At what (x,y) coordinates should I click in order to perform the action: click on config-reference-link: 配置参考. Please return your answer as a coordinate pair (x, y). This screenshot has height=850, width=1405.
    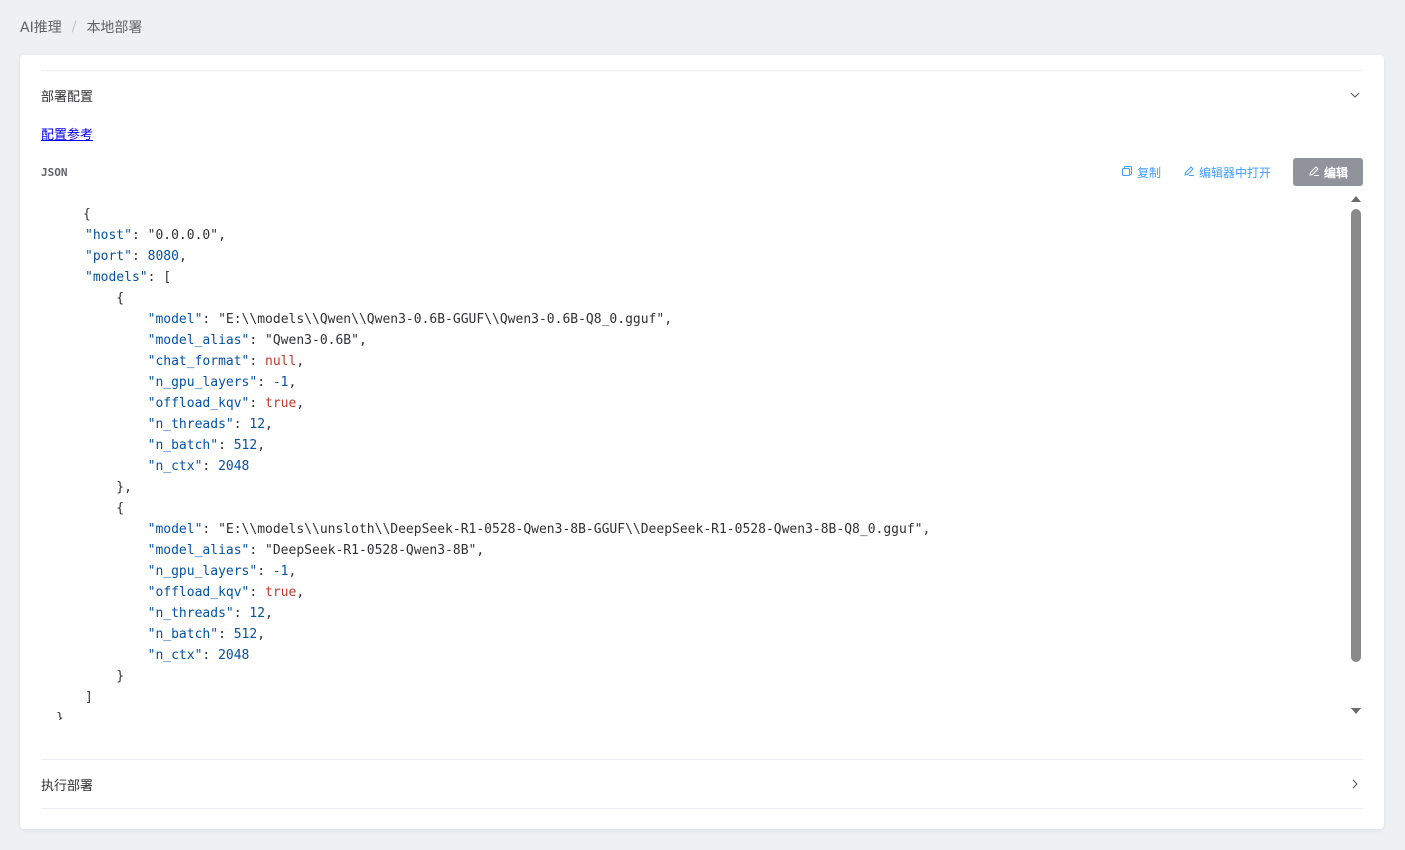
    Looking at the image, I should click on (67, 133).